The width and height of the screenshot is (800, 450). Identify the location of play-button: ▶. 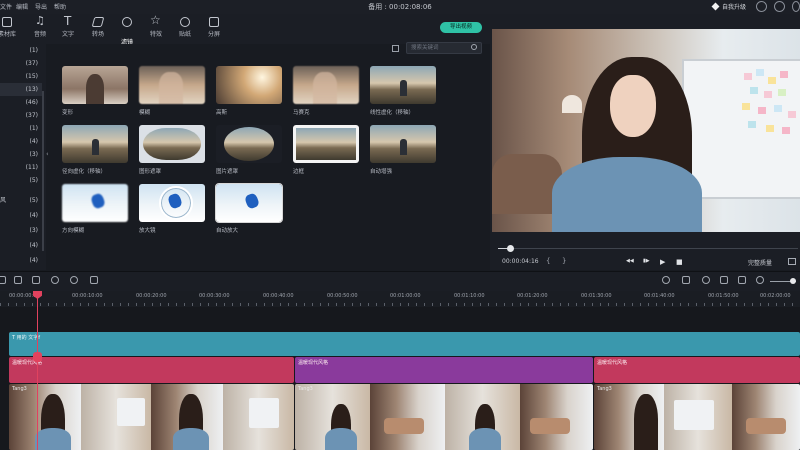
(662, 262).